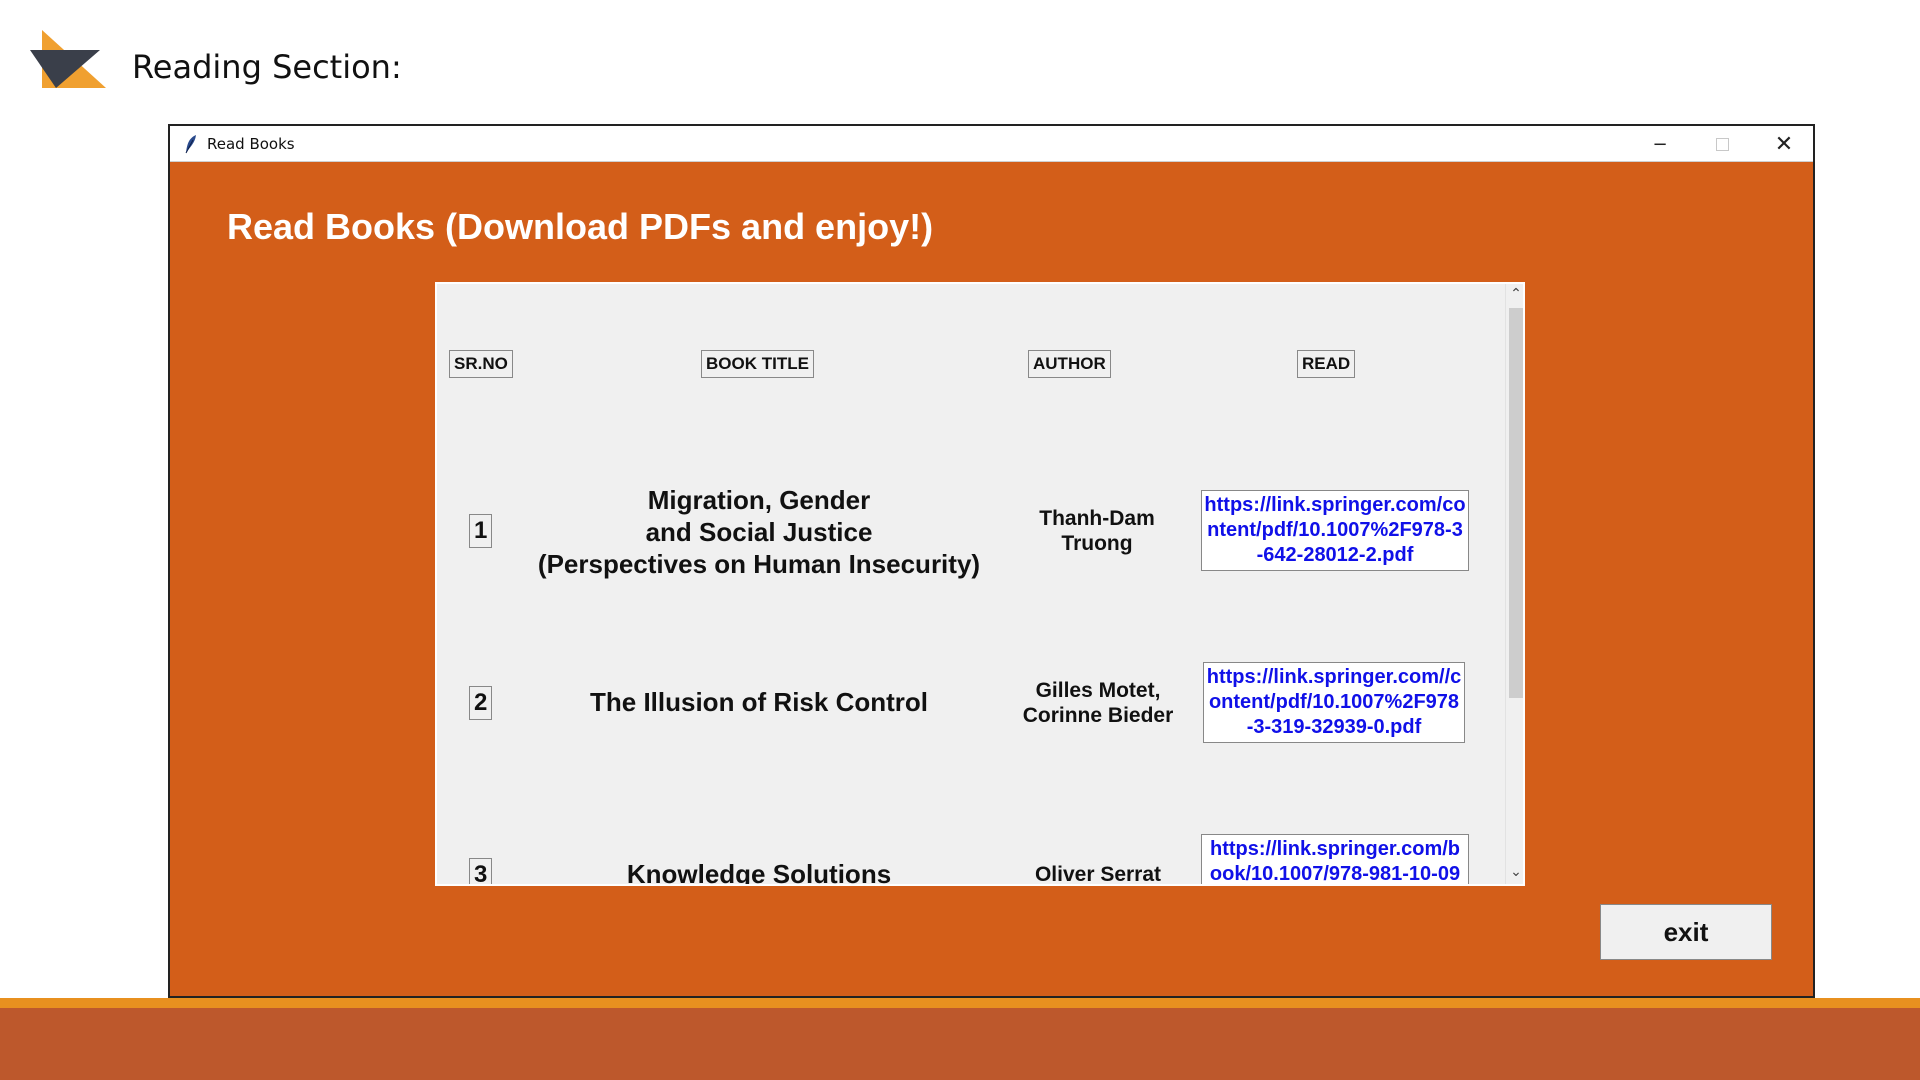  What do you see at coordinates (1097, 518) in the screenshot?
I see `book-author-line: Thanh-Dam` at bounding box center [1097, 518].